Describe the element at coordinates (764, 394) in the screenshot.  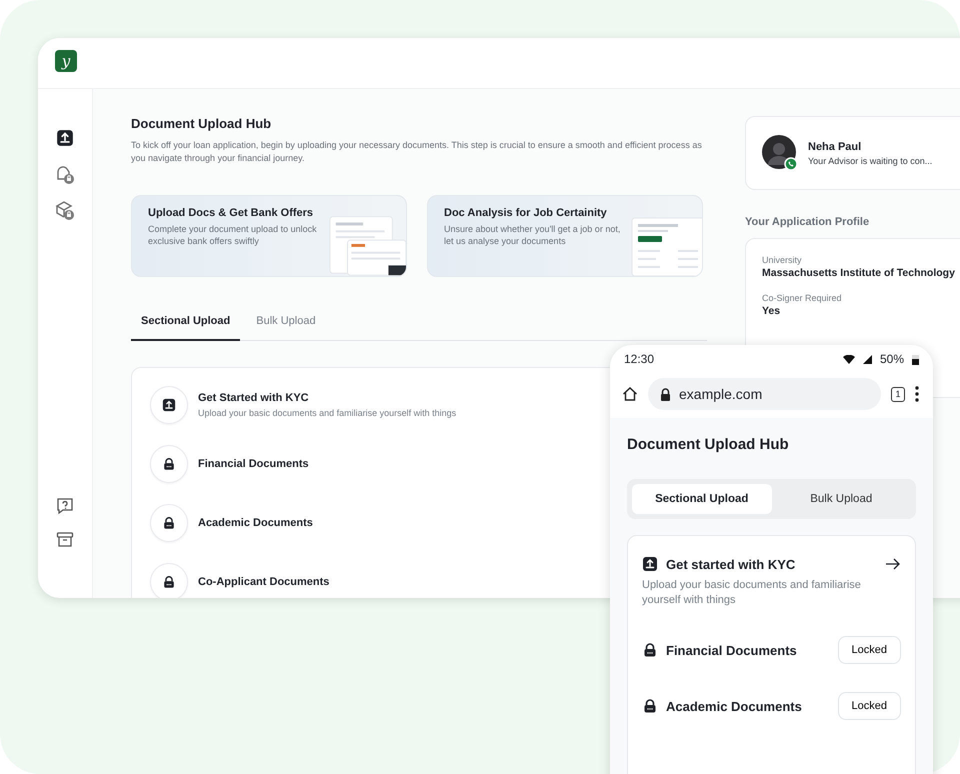
I see `address-bar: example.com` at that location.